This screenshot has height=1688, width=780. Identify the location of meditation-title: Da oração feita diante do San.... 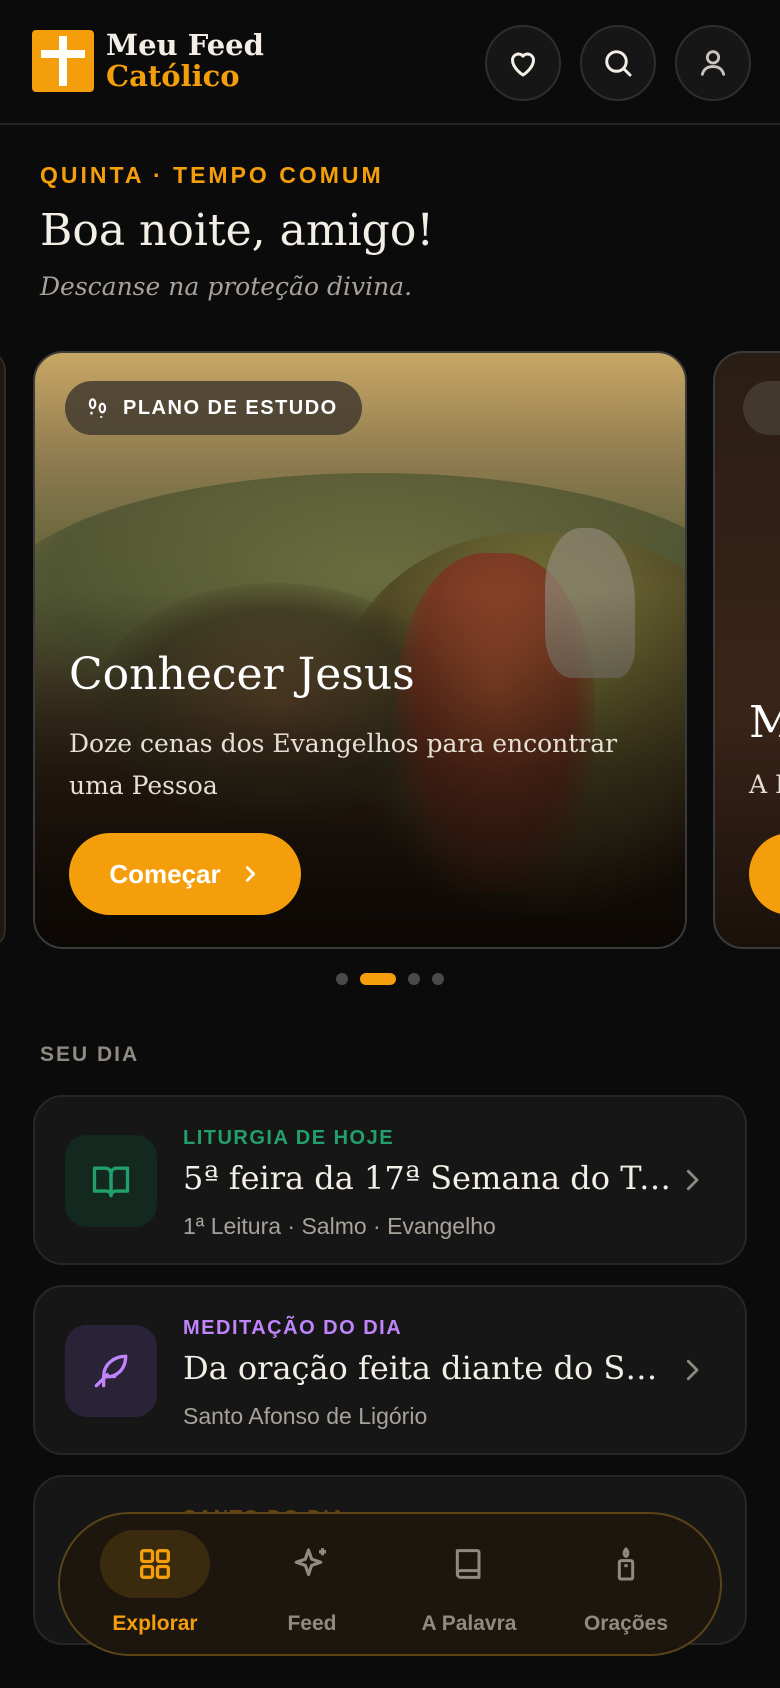
(428, 1368).